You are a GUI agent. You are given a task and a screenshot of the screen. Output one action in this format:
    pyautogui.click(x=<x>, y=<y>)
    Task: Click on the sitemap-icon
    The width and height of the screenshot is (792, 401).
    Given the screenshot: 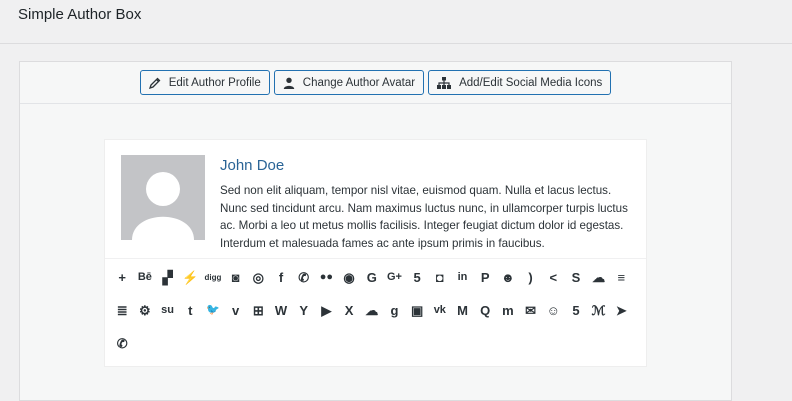 What is the action you would take?
    pyautogui.click(x=444, y=82)
    